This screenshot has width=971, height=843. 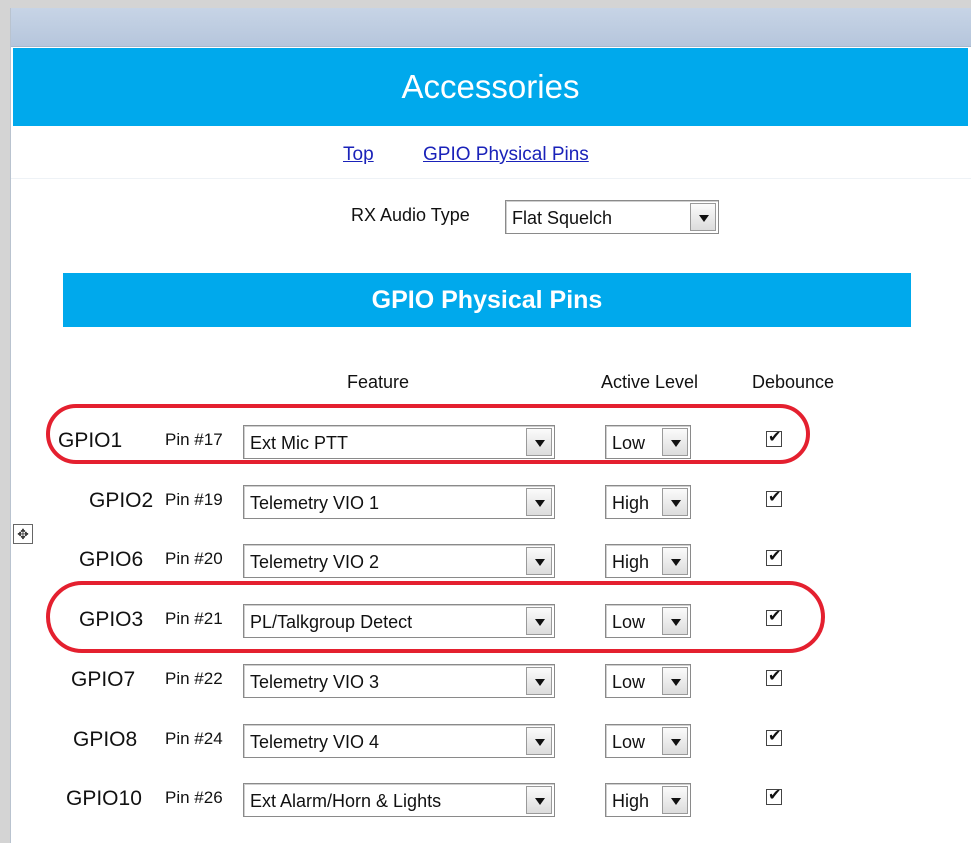 What do you see at coordinates (315, 503) in the screenshot?
I see `feature-value: Telemetry VIO 1` at bounding box center [315, 503].